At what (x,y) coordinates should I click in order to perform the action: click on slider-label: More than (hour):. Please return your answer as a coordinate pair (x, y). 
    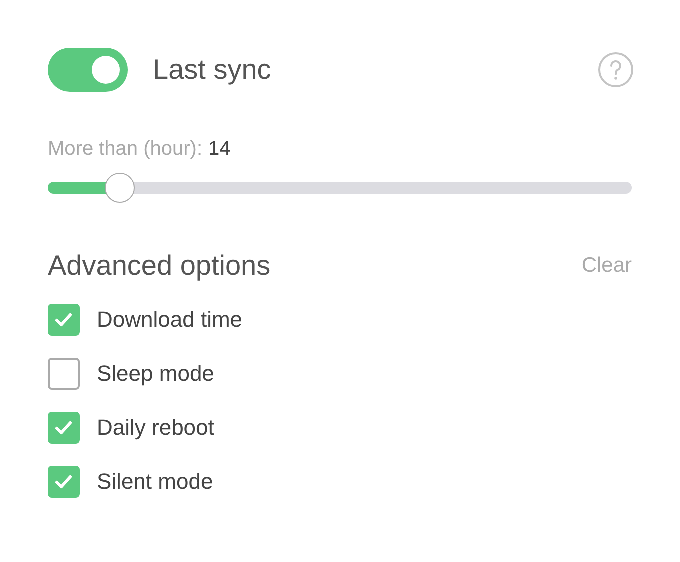
    Looking at the image, I should click on (125, 149).